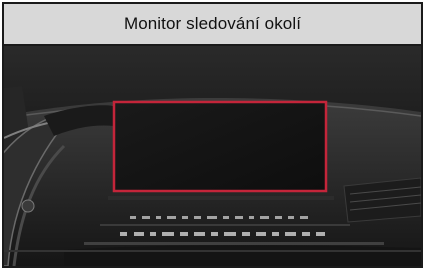 This screenshot has width=423, height=268. I want to click on page-title: Monitor sledování okolí, so click(212, 23).